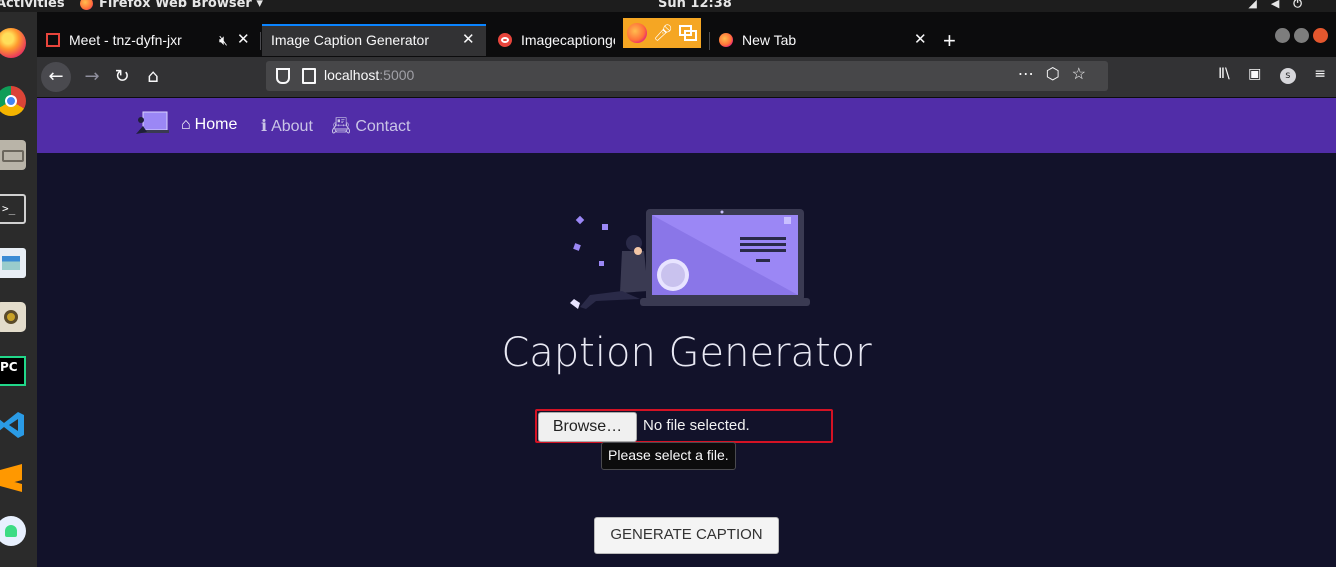 The image size is (1336, 567). What do you see at coordinates (369, 75) in the screenshot?
I see `url-text: localhost:5000` at bounding box center [369, 75].